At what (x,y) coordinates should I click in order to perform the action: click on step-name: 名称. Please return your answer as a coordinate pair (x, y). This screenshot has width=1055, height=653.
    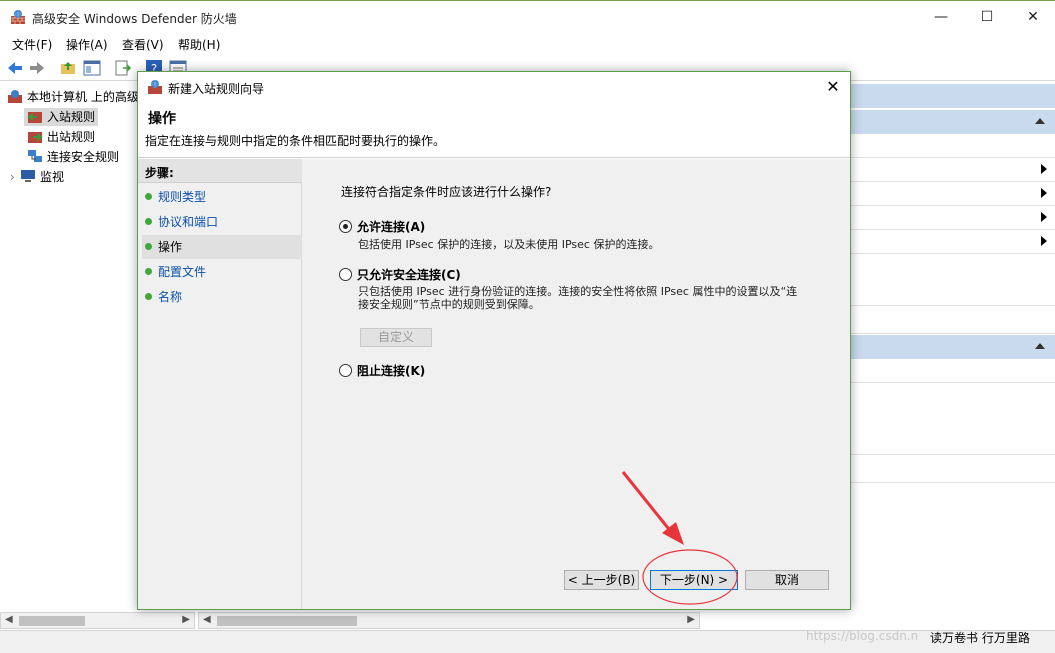
    Looking at the image, I should click on (222, 297).